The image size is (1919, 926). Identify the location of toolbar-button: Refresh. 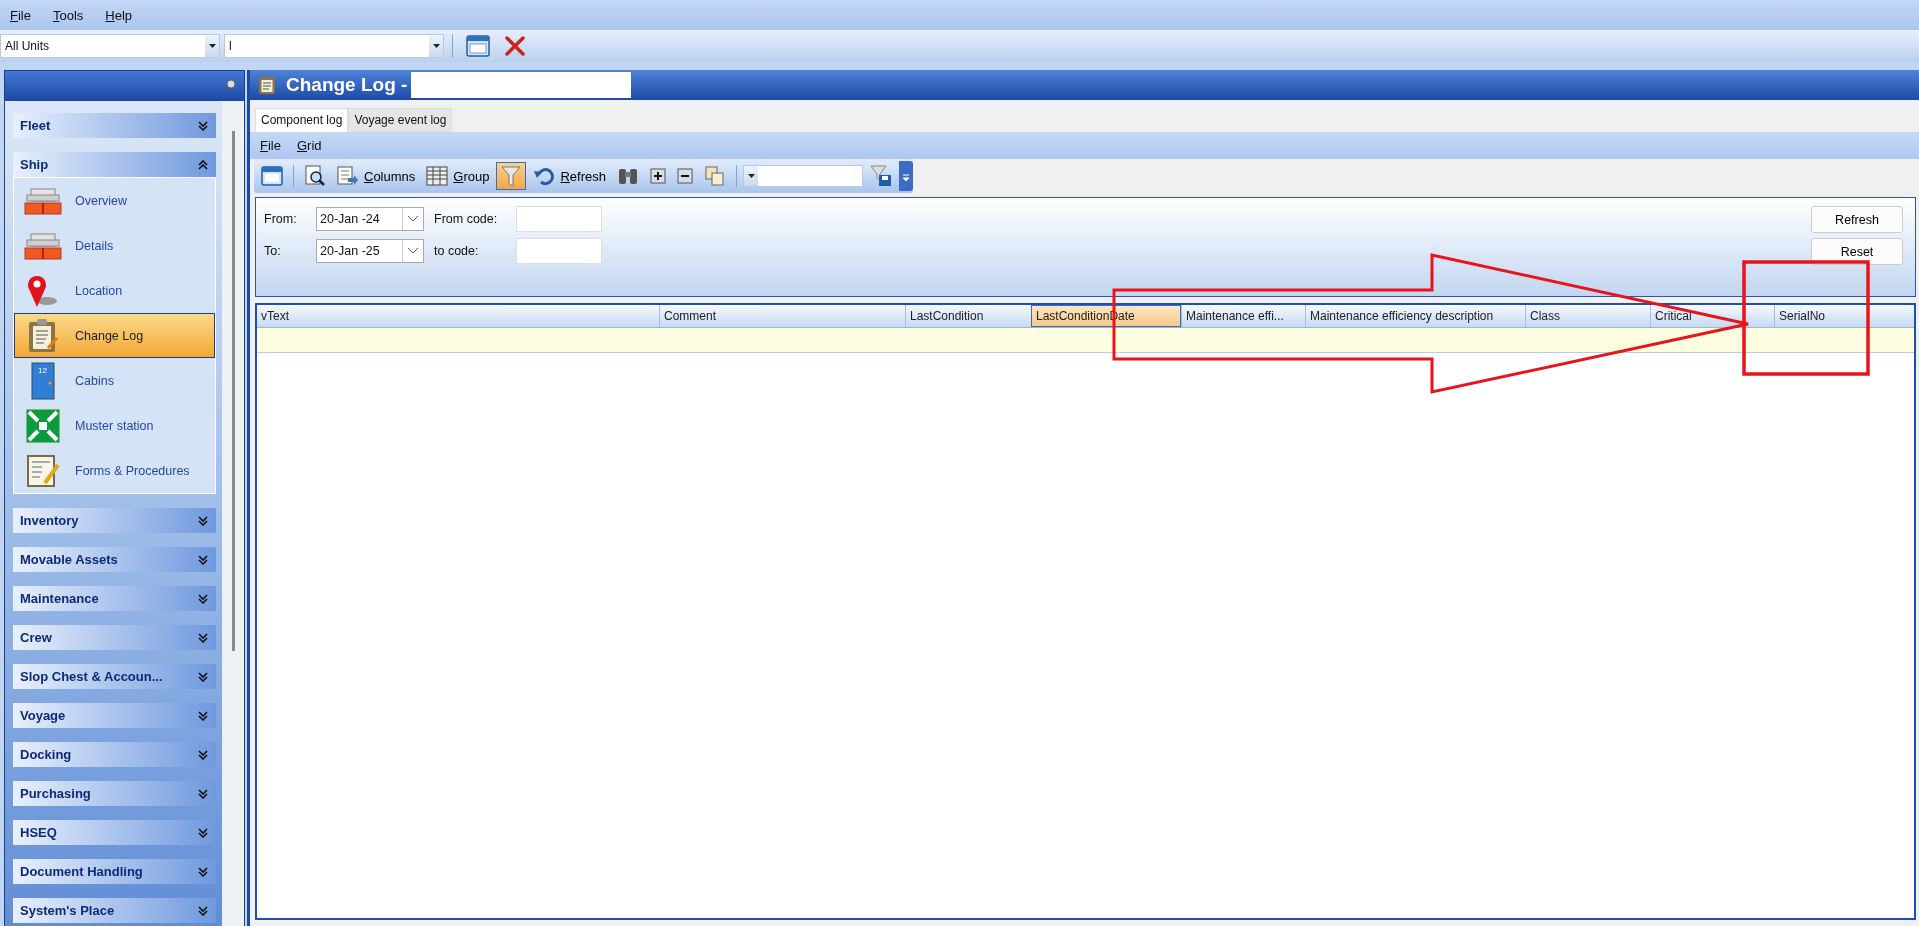
(569, 176).